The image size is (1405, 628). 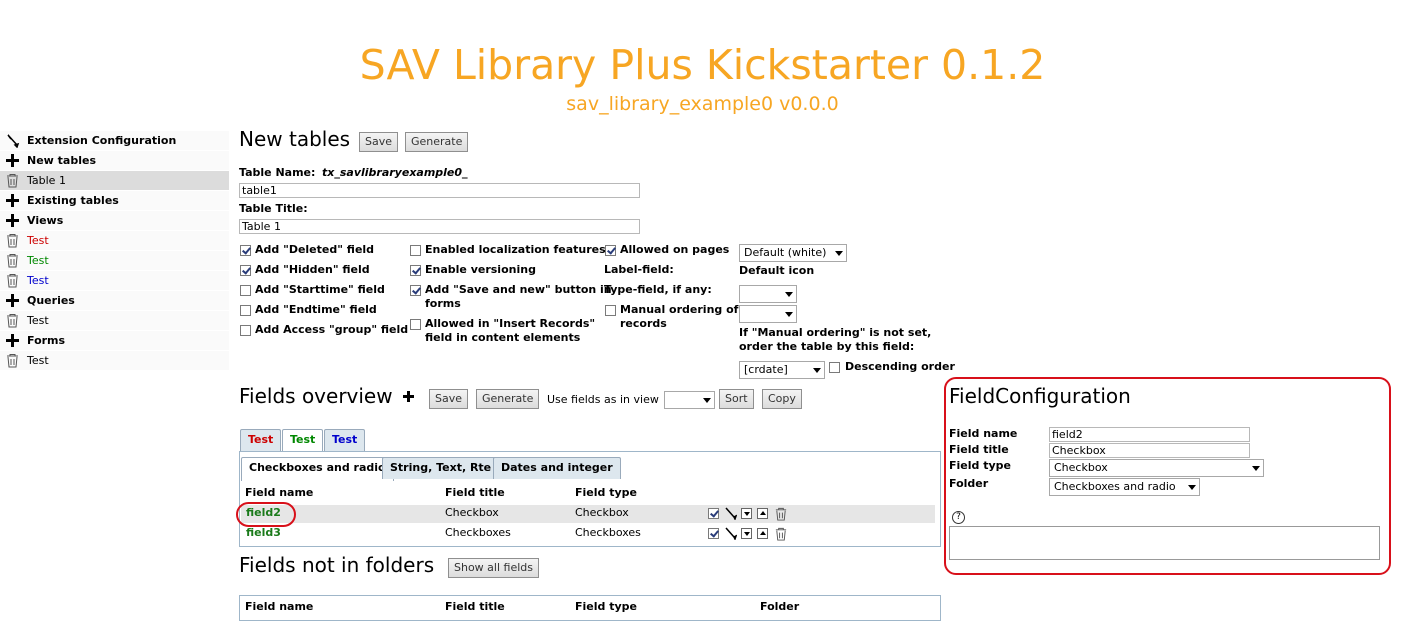 I want to click on table-title-input: Table 1, so click(x=439, y=226).